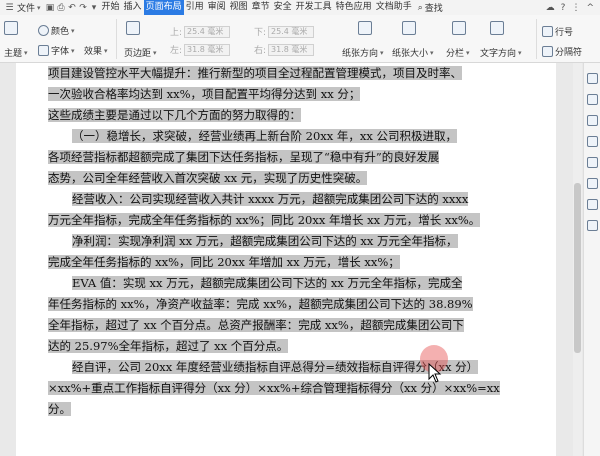 The width and height of the screenshot is (600, 456). Describe the element at coordinates (256, 325) in the screenshot. I see `selected-text: 全年指标，超过了 xx 个百分点。总资产报酬率：完成 xx%，超额完成集团公司下` at that location.